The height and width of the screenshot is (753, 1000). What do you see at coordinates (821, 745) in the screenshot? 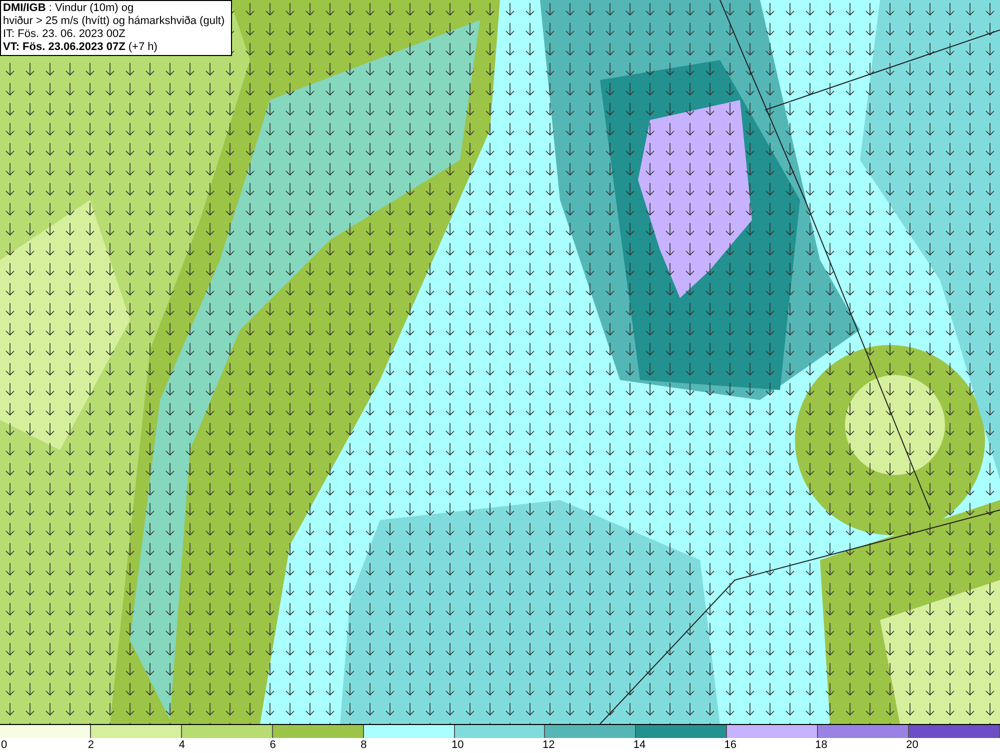
I see `legend-label: 18` at bounding box center [821, 745].